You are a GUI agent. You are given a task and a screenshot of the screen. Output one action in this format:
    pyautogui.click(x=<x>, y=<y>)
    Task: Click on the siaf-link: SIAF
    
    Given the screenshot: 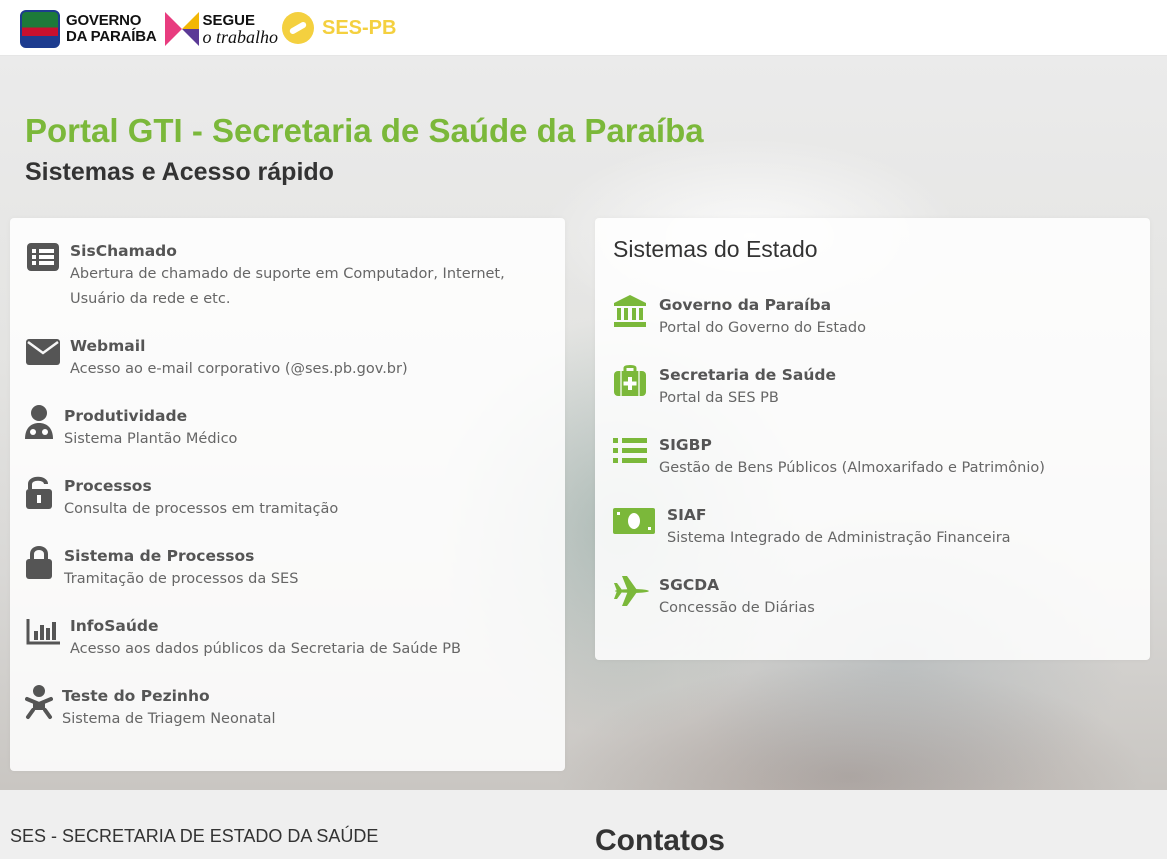 What is the action you would take?
    pyautogui.click(x=839, y=515)
    